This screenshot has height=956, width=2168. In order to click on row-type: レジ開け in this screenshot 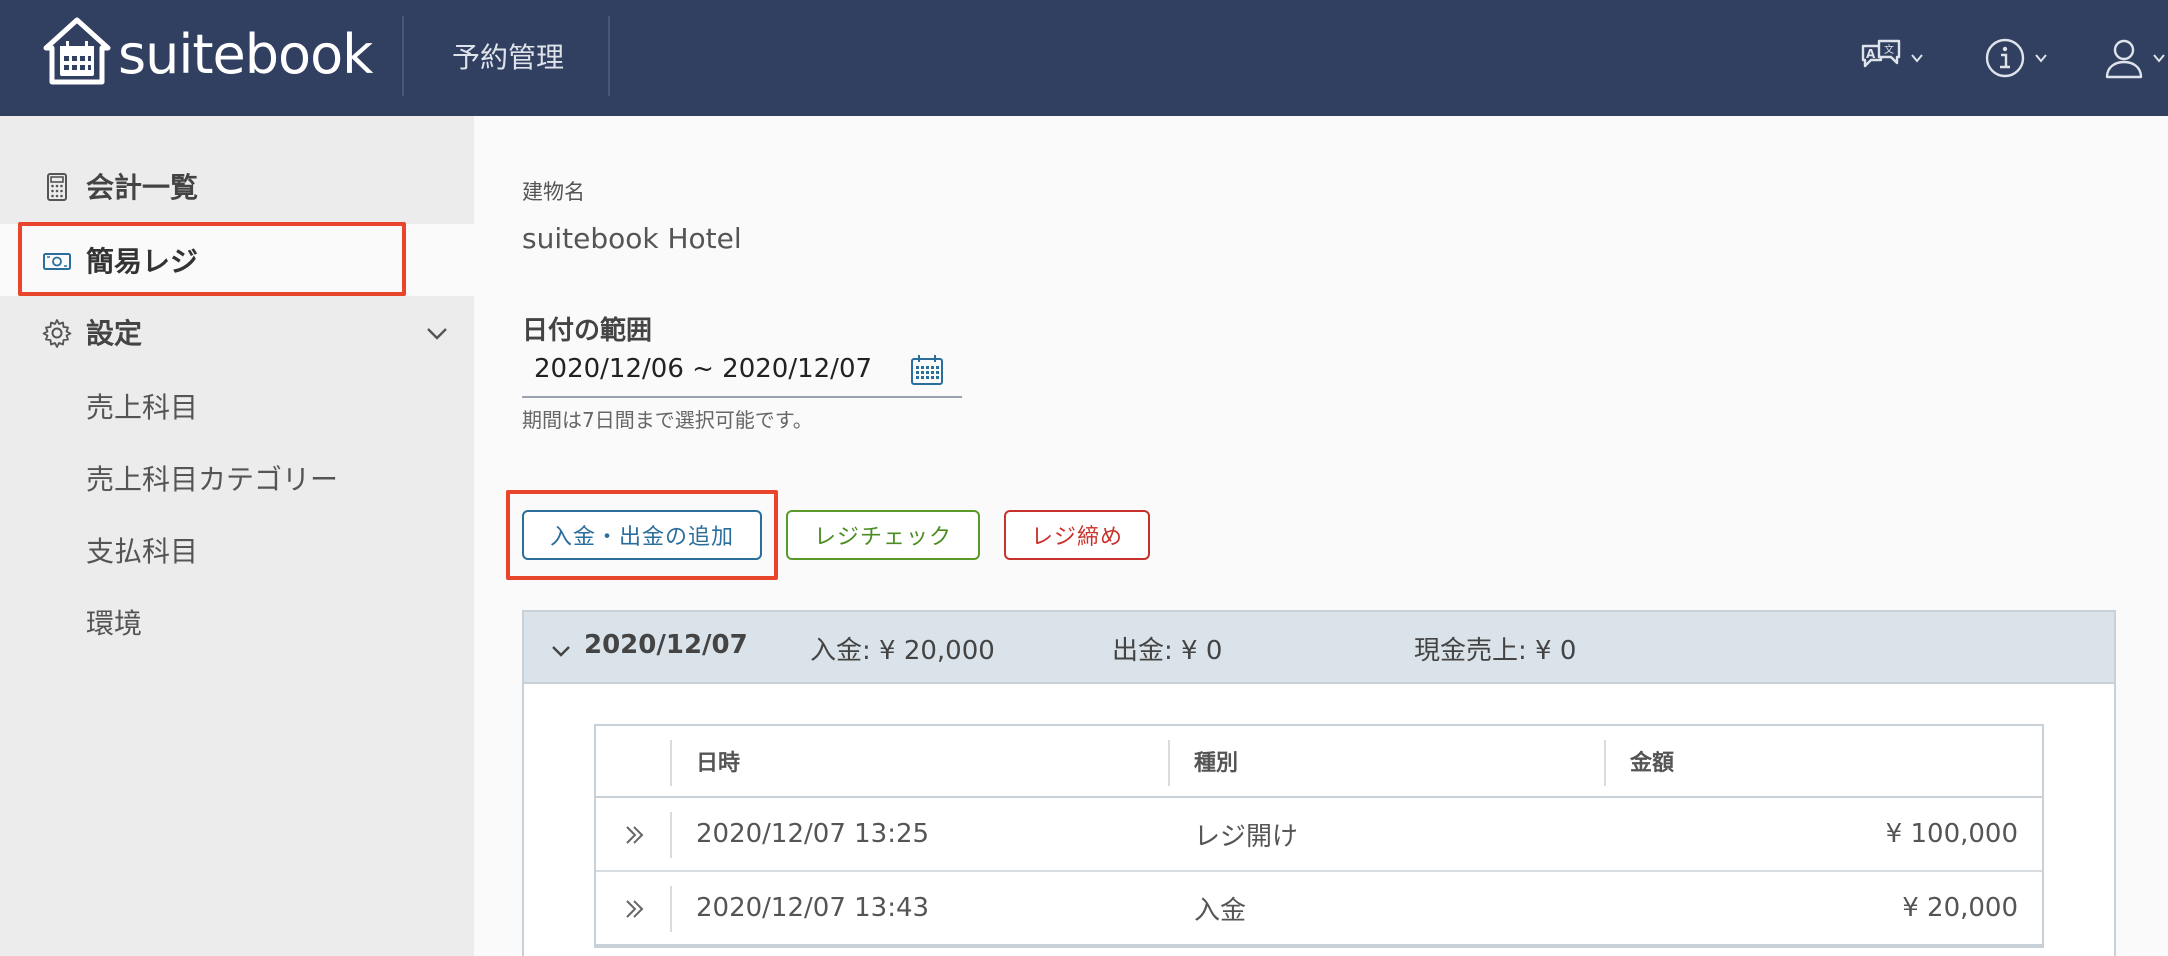, I will do `click(1246, 836)`.